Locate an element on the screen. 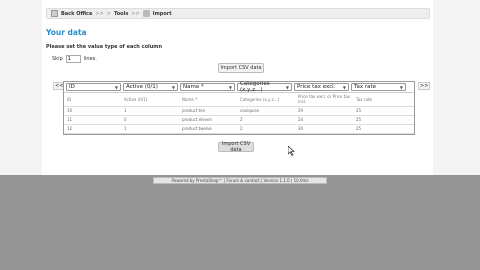 This screenshot has height=270, width=480. column-select-1: ID ▼ is located at coordinates (93, 87).